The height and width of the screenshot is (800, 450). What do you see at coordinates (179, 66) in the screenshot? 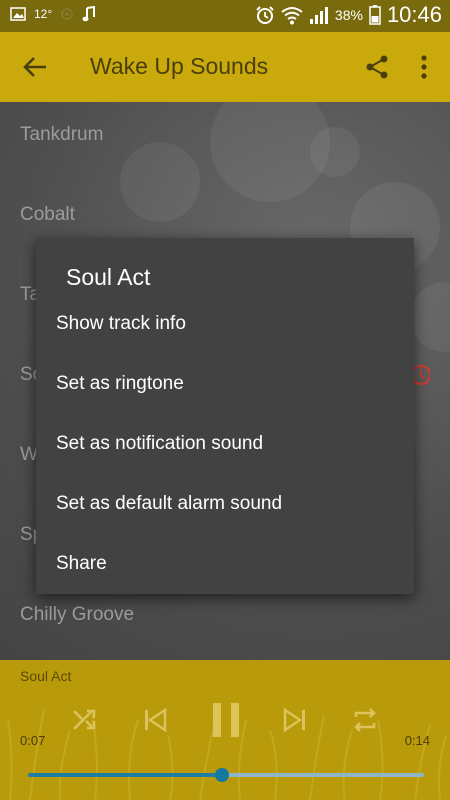
I see `page-title: Wake Up Sounds` at bounding box center [179, 66].